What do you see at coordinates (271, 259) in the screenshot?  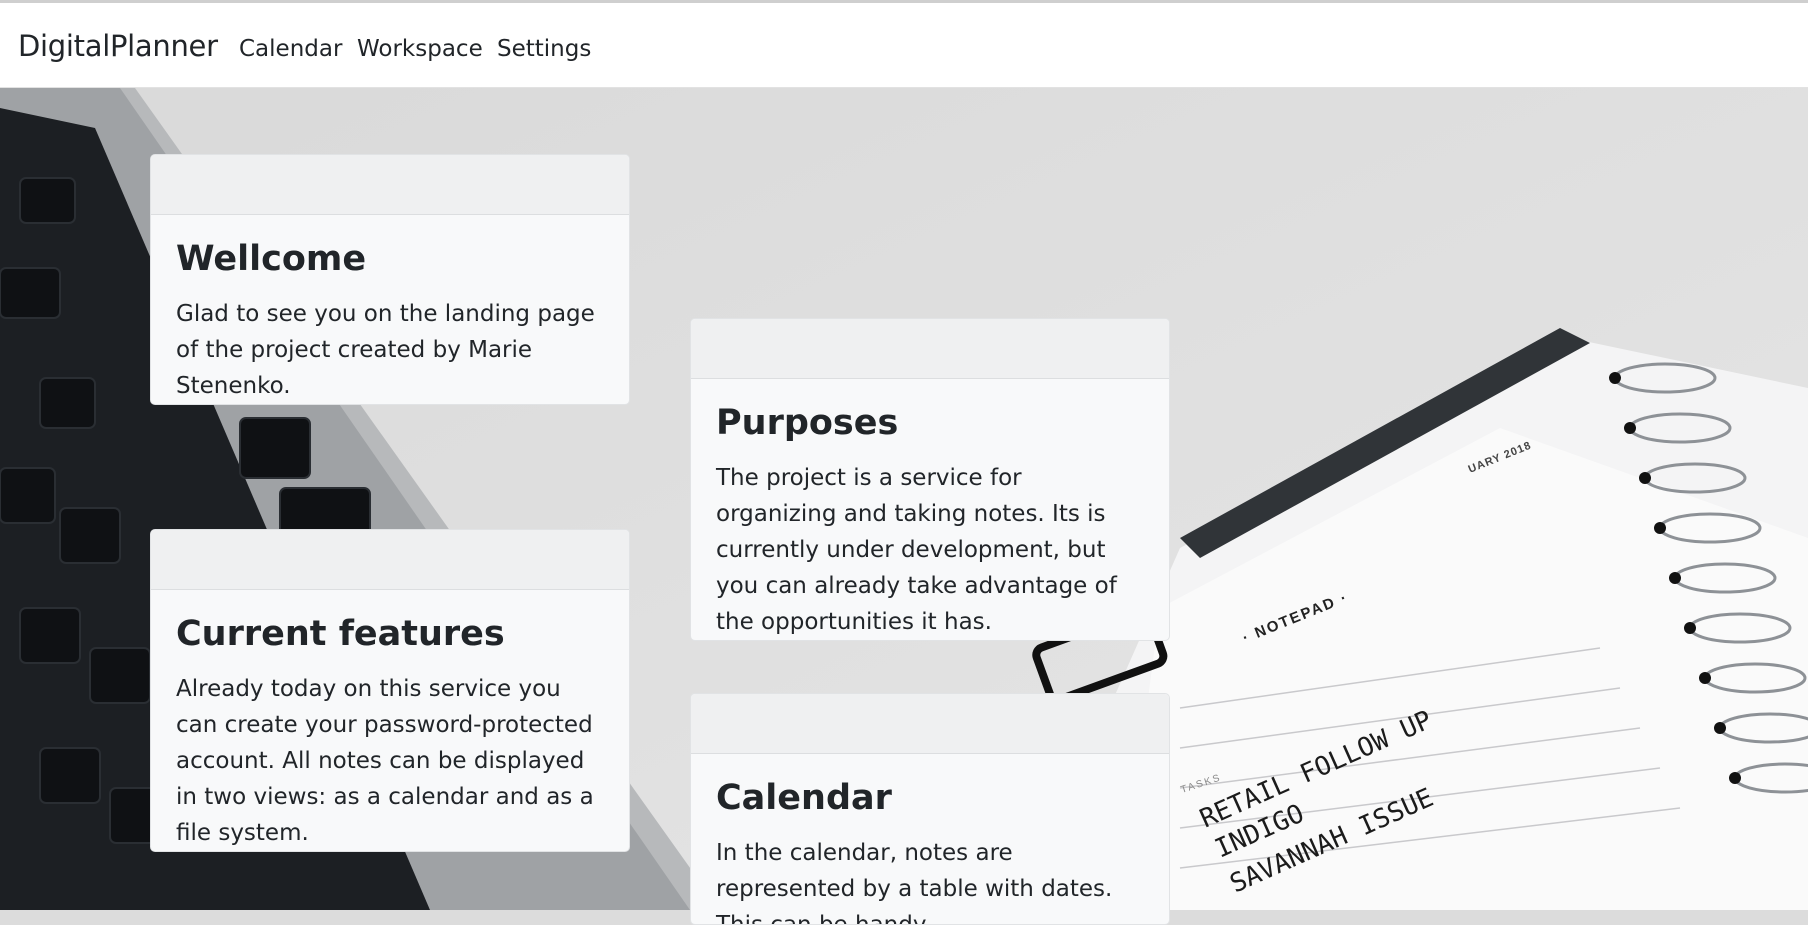 I see `card-title: Wellcome` at bounding box center [271, 259].